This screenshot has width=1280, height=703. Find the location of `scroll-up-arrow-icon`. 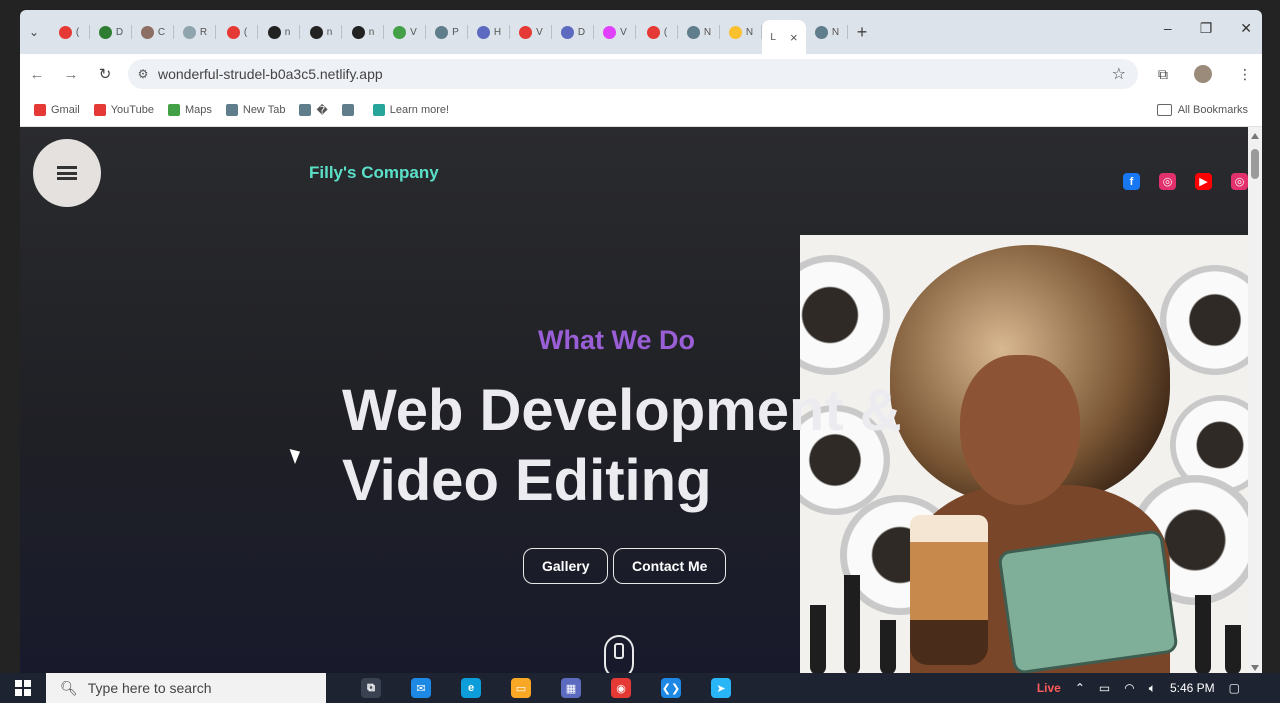

scroll-up-arrow-icon is located at coordinates (1255, 136).